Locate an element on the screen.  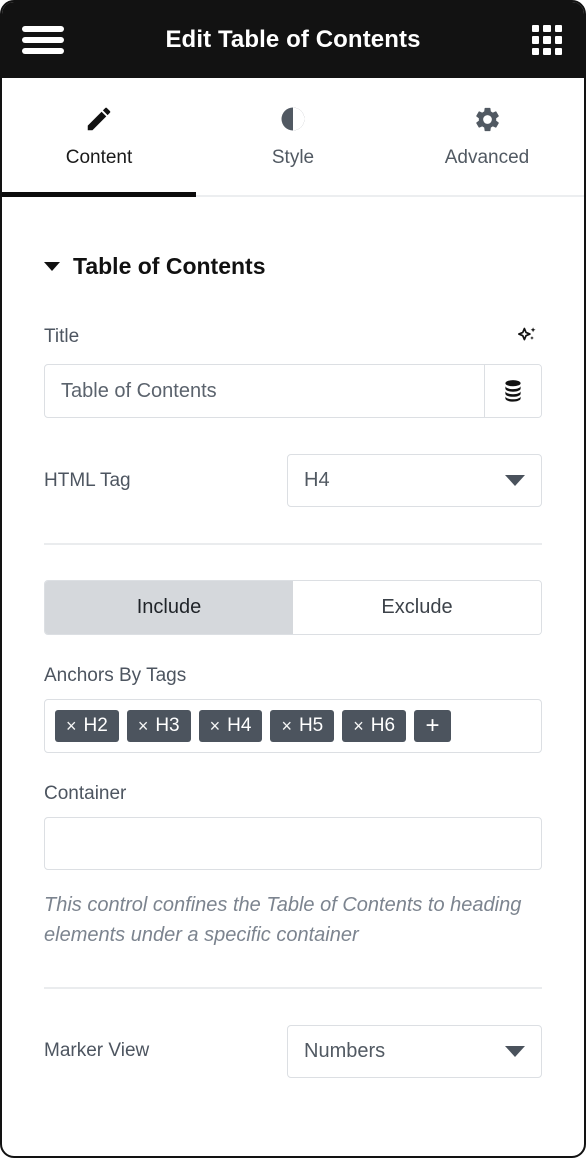
tag-chip-label: H2 is located at coordinates (95, 725).